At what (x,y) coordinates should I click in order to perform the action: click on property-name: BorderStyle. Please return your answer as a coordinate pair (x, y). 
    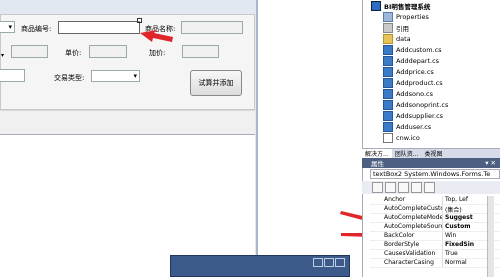
    Looking at the image, I should click on (402, 244).